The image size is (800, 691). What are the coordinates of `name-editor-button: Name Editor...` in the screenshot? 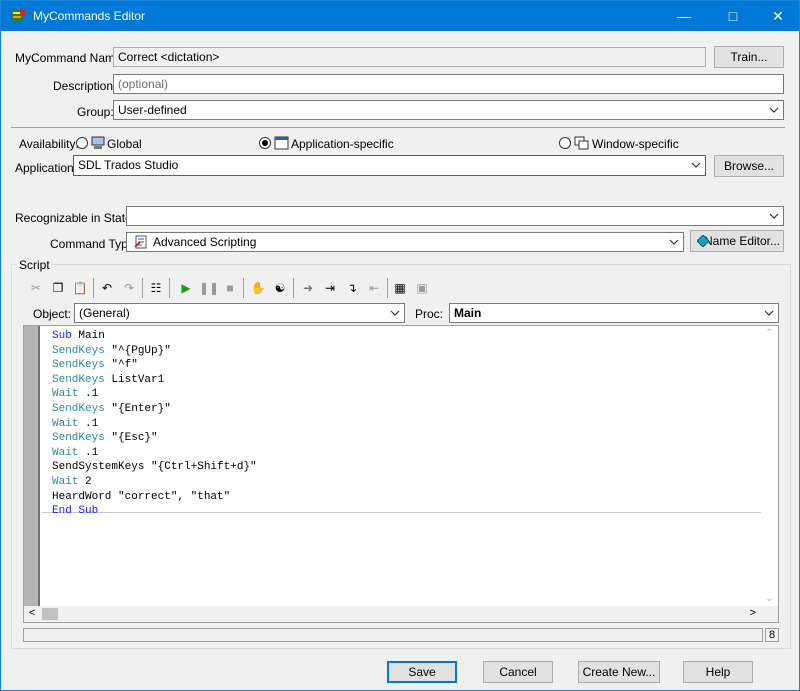 It's located at (737, 241).